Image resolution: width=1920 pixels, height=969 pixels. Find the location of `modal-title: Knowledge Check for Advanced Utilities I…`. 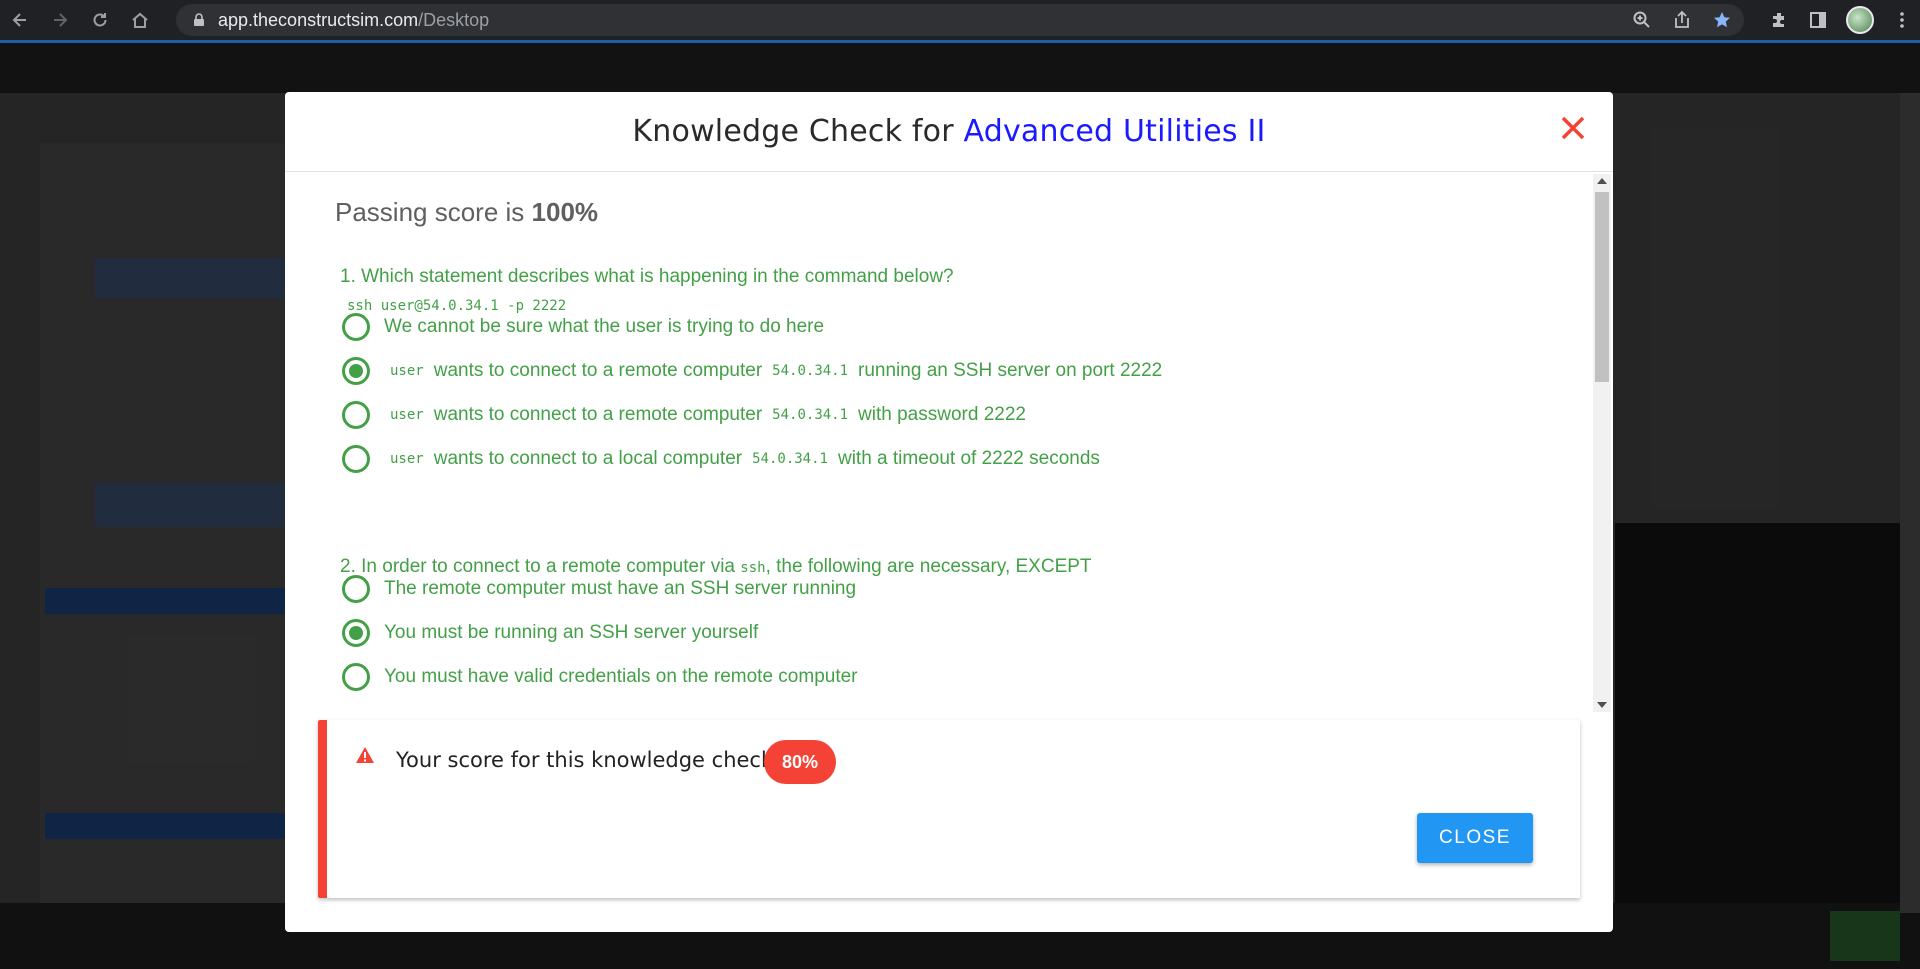

modal-title: Knowledge Check for Advanced Utilities I… is located at coordinates (949, 131).